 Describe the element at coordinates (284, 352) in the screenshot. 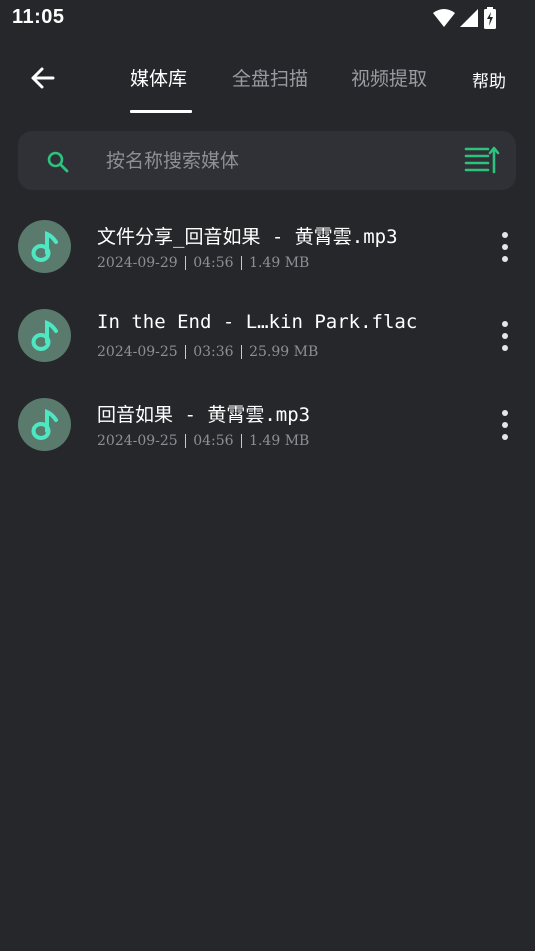

I see `media-size: 25.99 MB` at that location.